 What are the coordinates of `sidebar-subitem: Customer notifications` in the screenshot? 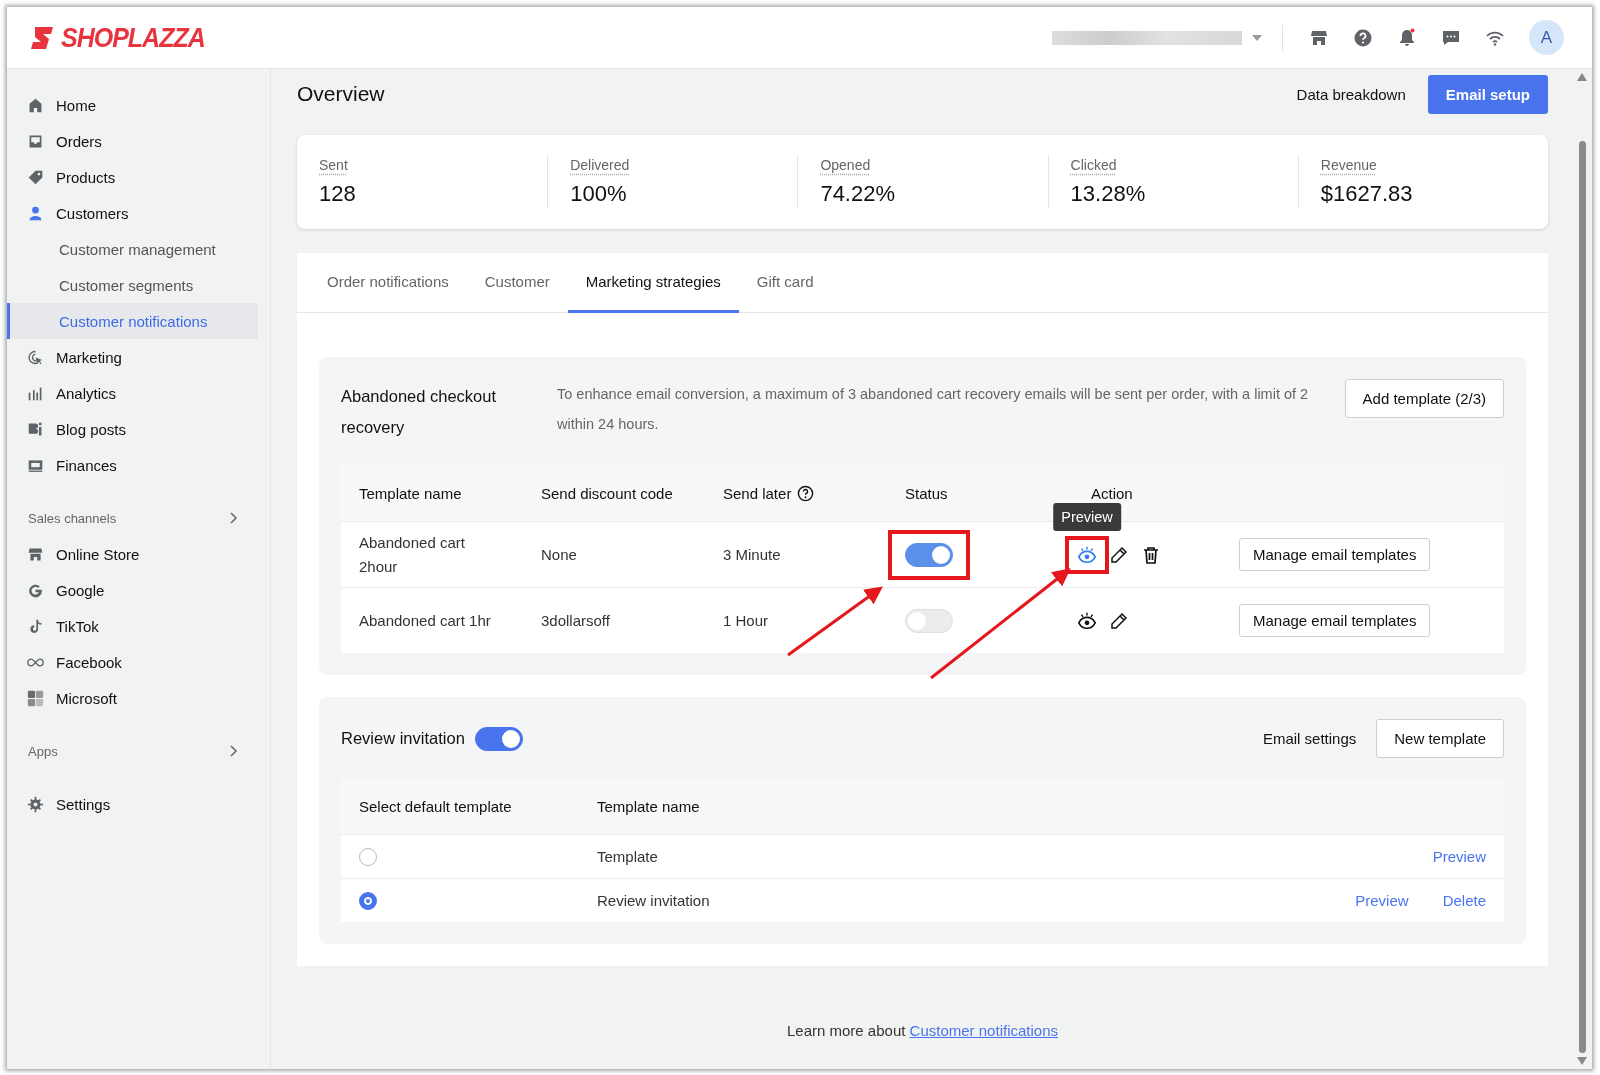 It's located at (132, 321).